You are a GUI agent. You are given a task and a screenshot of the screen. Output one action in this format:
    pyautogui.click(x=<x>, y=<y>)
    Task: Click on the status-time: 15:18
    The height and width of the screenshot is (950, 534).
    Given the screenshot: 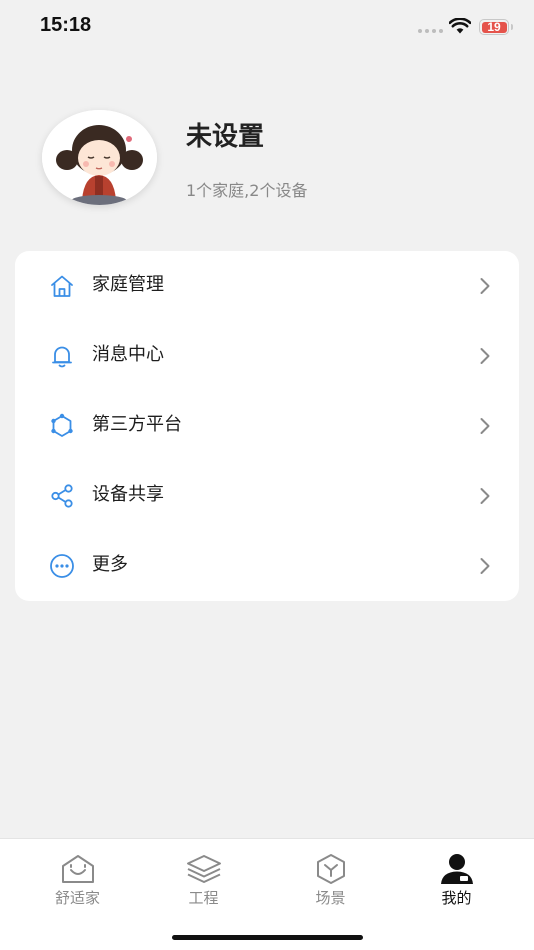 What is the action you would take?
    pyautogui.click(x=66, y=25)
    